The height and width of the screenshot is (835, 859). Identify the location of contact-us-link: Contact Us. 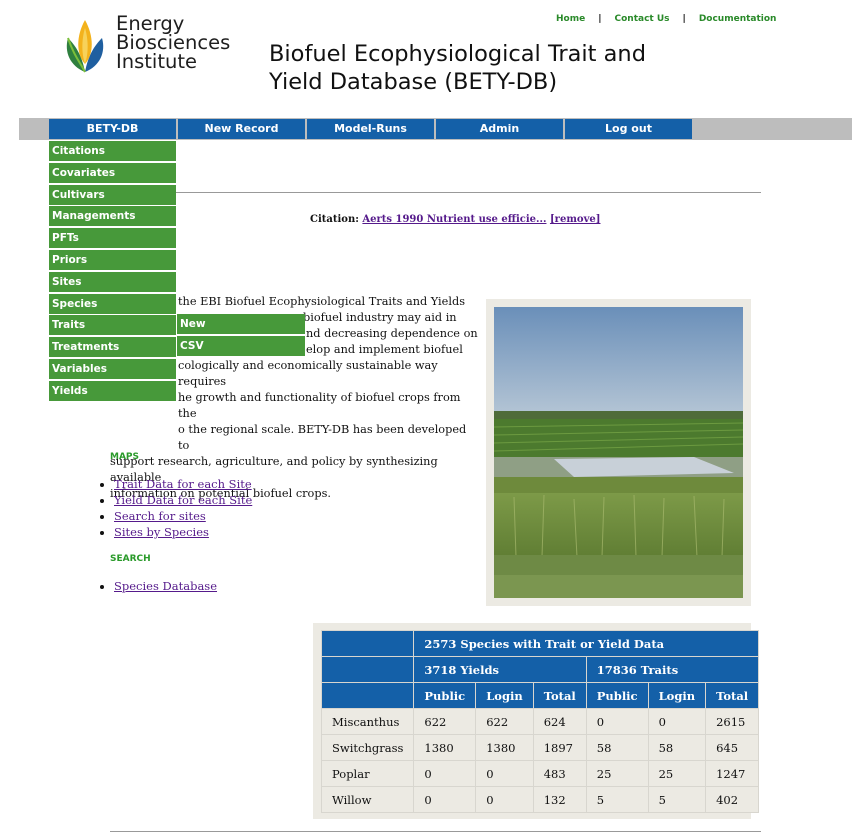
(642, 19).